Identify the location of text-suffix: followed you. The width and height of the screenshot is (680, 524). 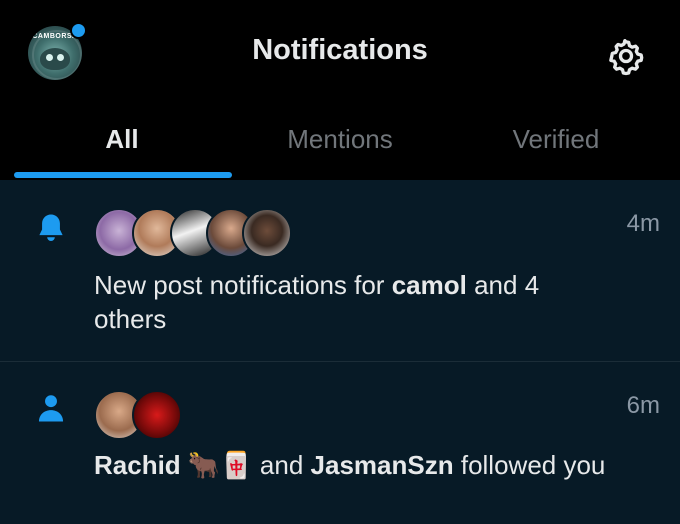
(533, 465).